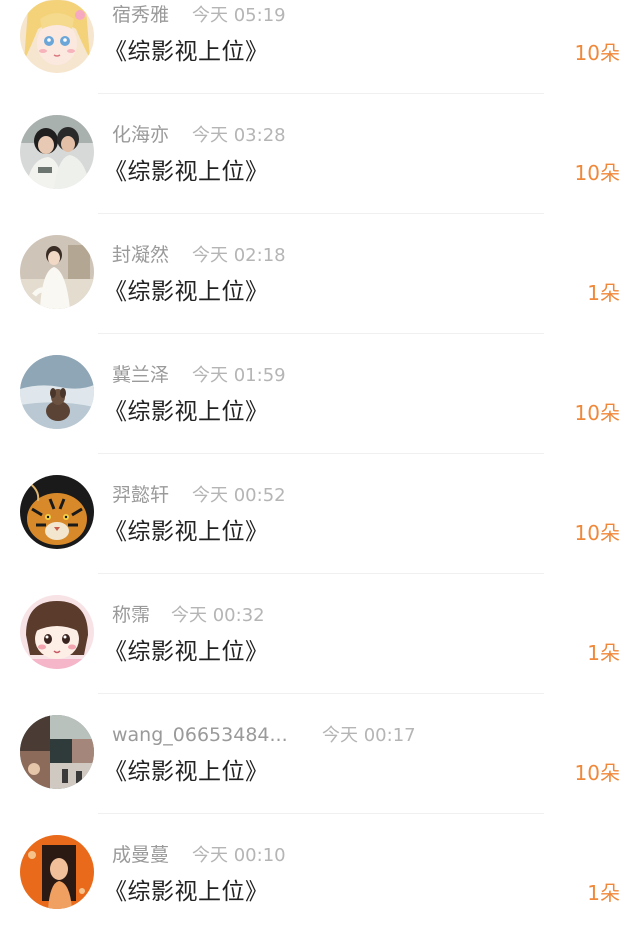  What do you see at coordinates (131, 615) in the screenshot?
I see `user-name: 称霈` at bounding box center [131, 615].